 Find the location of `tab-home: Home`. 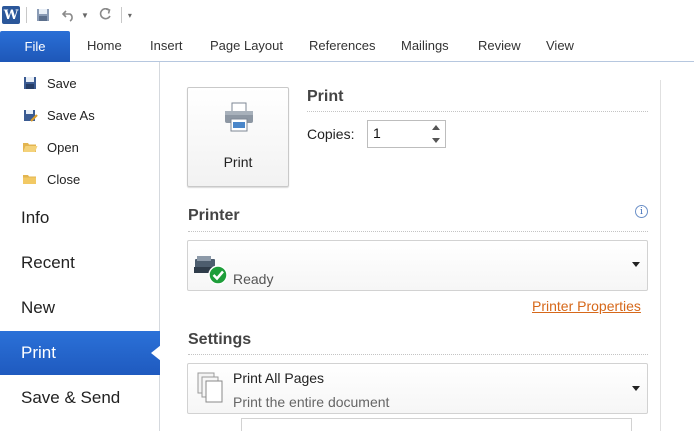

tab-home: Home is located at coordinates (104, 45).